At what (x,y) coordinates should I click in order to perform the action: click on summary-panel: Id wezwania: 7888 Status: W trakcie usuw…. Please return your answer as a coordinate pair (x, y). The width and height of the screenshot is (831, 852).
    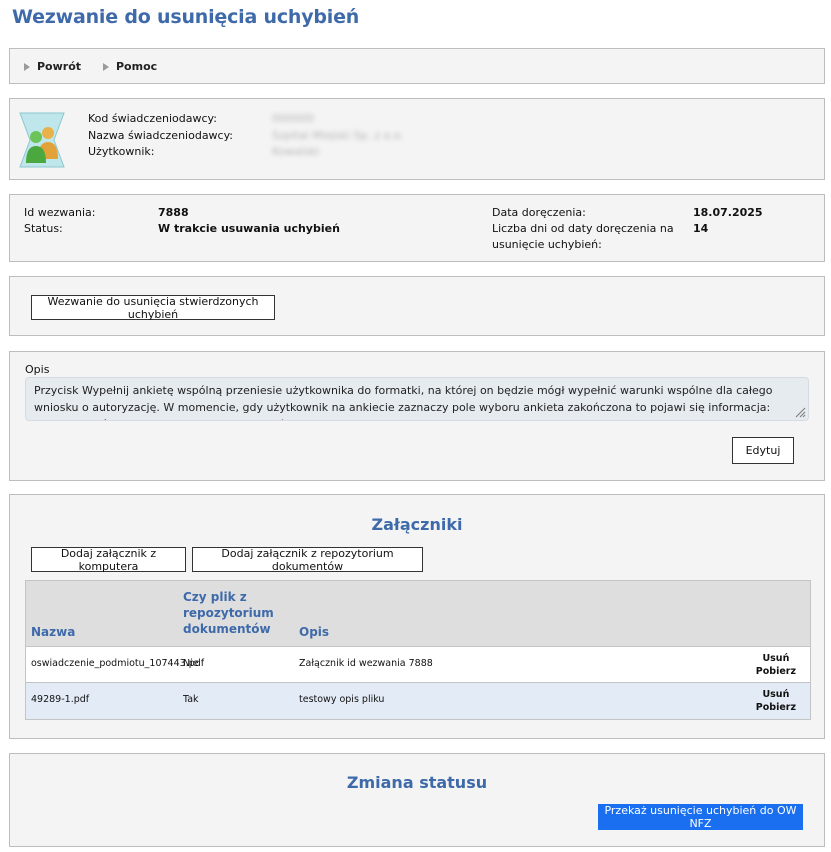
    Looking at the image, I should click on (417, 228).